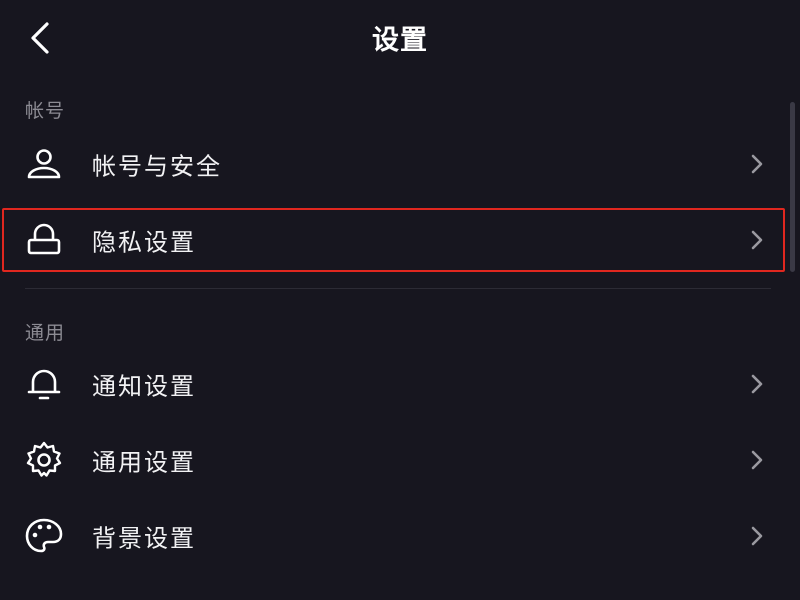 This screenshot has width=800, height=600. What do you see at coordinates (44, 536) in the screenshot?
I see `palette-icon` at bounding box center [44, 536].